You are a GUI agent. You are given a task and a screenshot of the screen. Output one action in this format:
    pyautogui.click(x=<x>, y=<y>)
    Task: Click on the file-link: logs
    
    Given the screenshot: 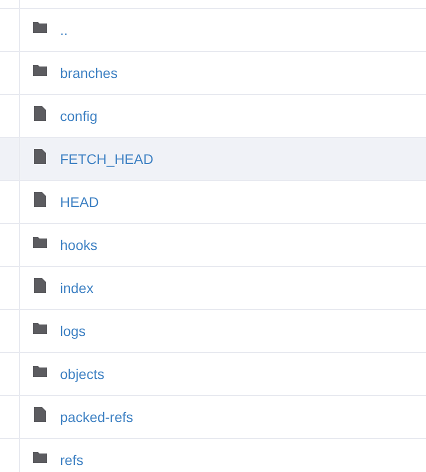 What is the action you would take?
    pyautogui.click(x=73, y=331)
    